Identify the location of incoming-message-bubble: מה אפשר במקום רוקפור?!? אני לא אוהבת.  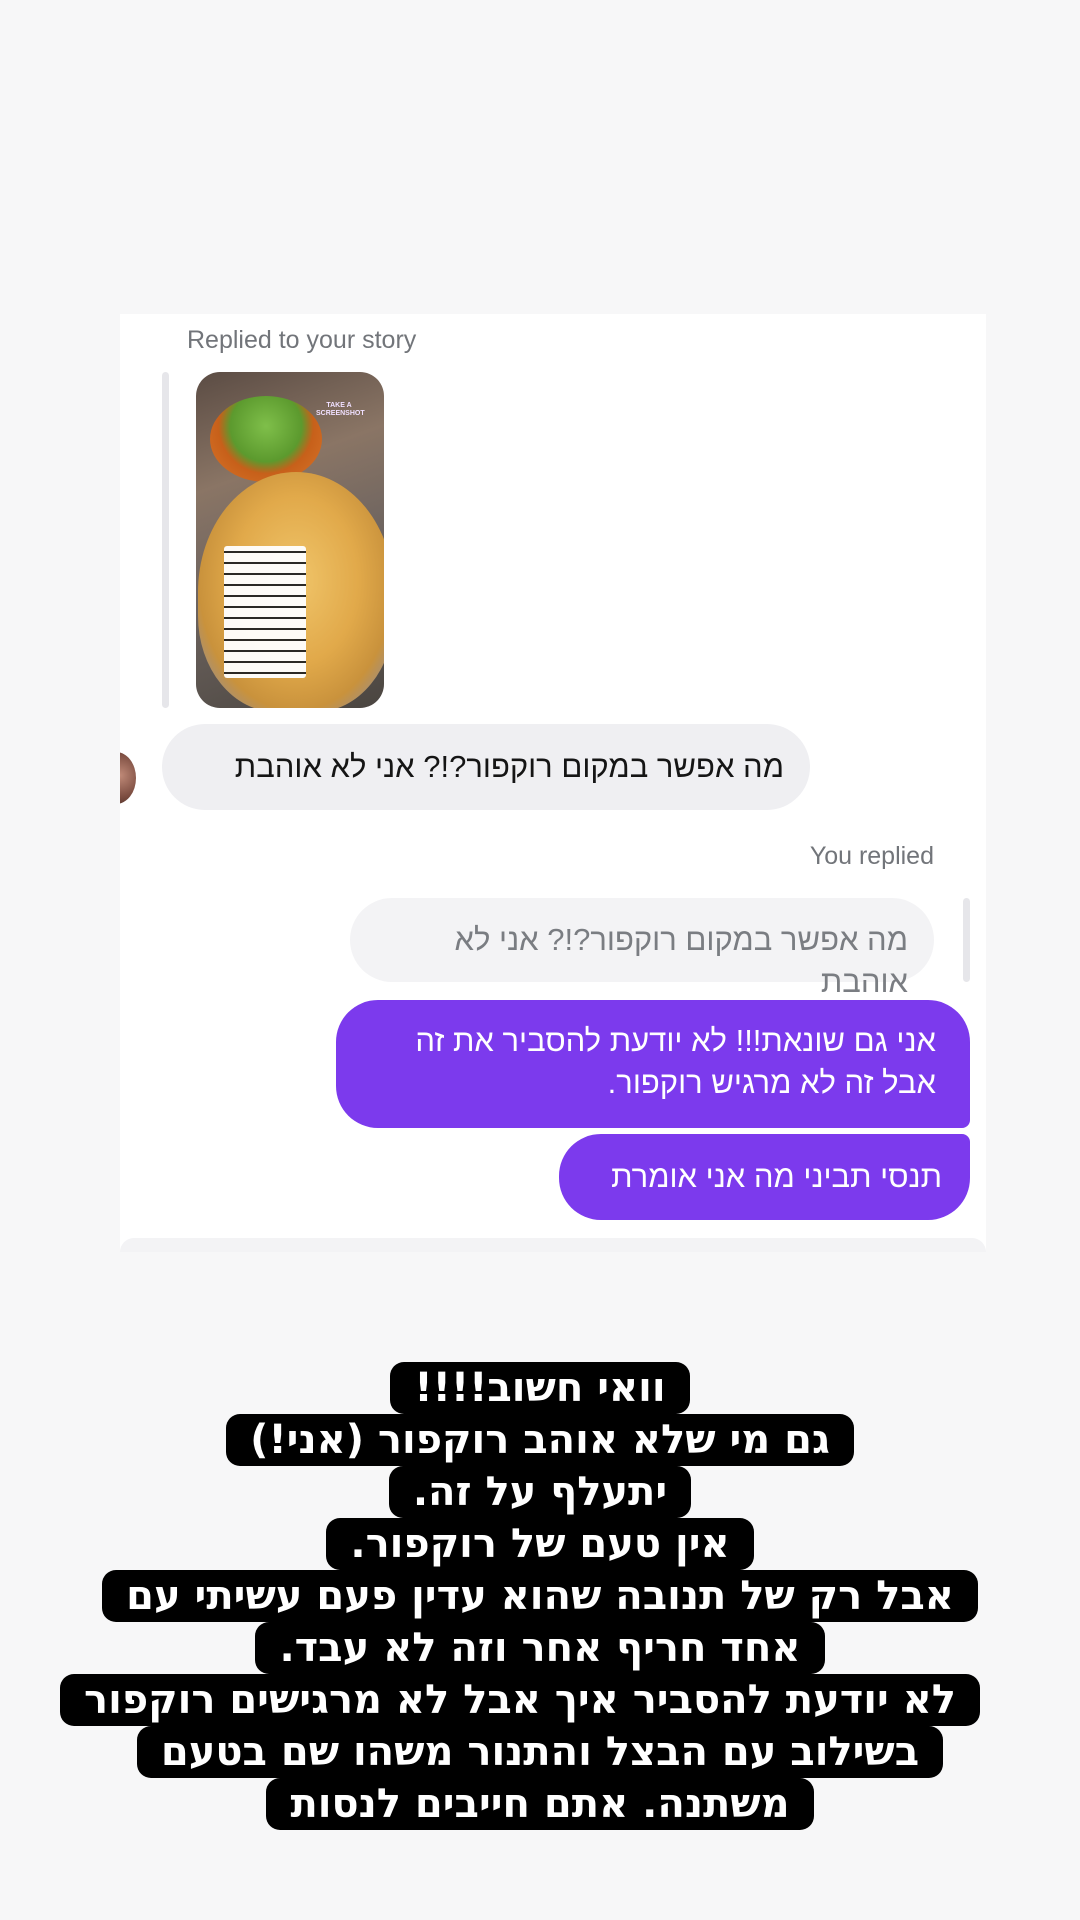
(486, 767).